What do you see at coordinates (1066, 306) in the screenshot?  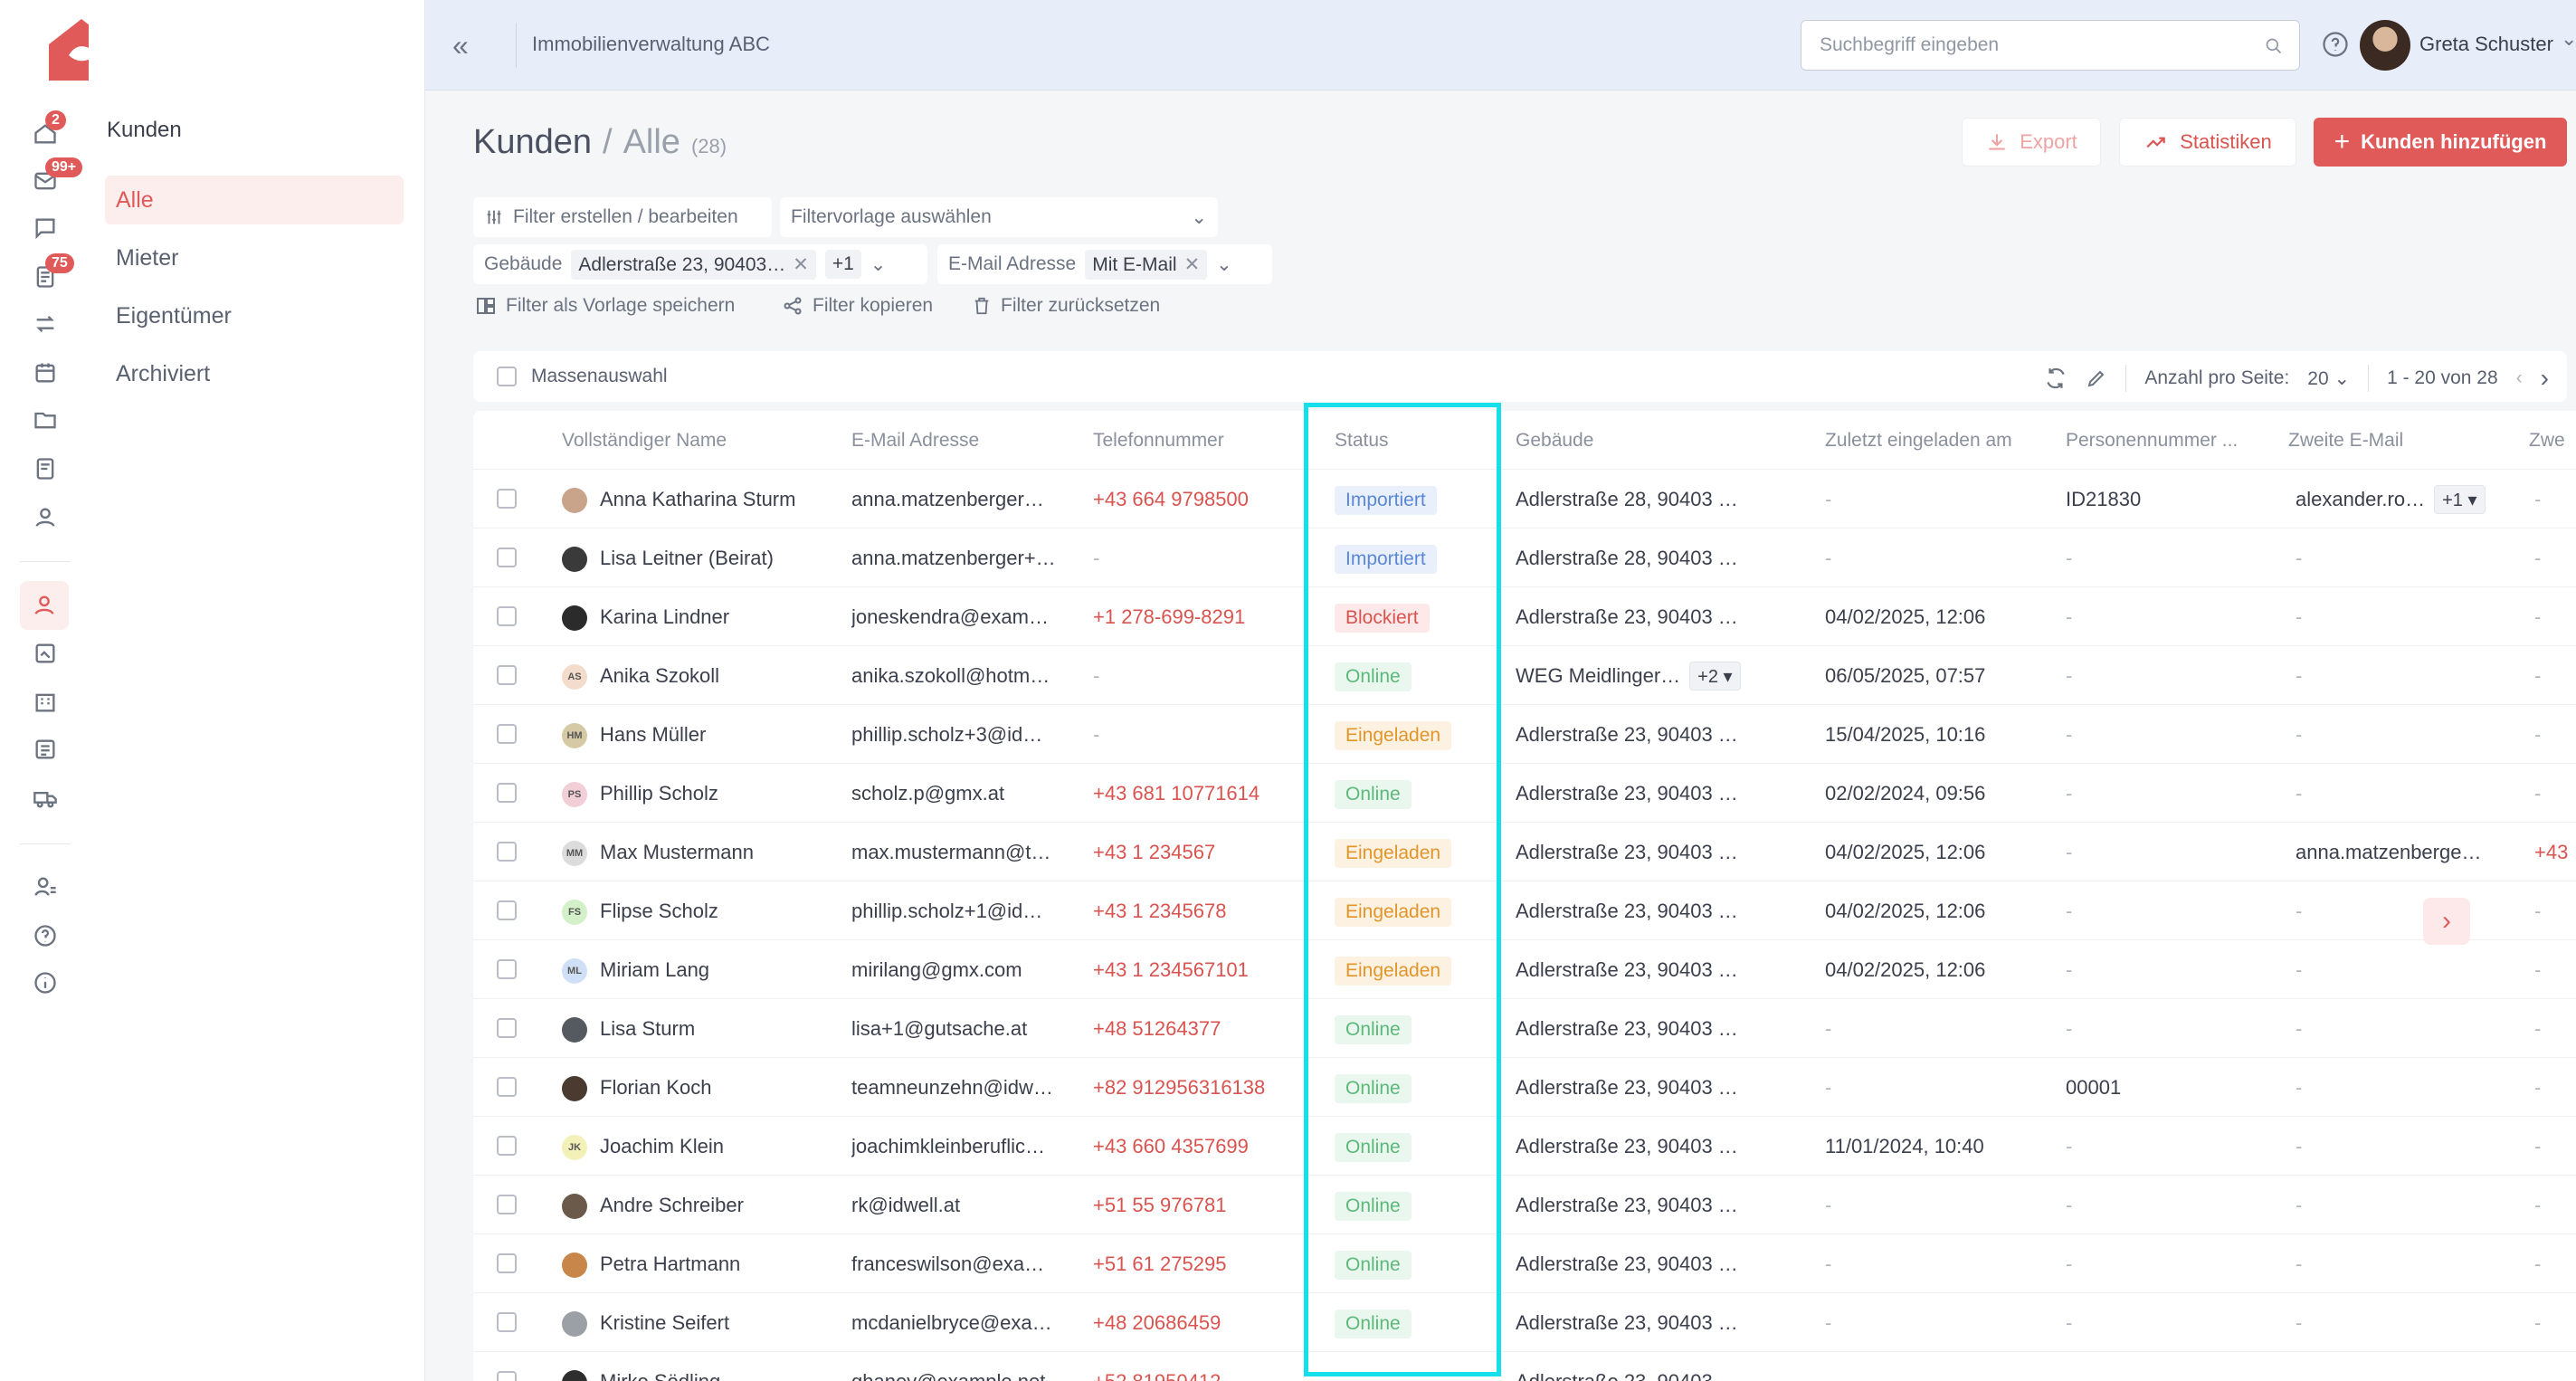 I see `reset-filter-link: Filter zurücksetzen` at bounding box center [1066, 306].